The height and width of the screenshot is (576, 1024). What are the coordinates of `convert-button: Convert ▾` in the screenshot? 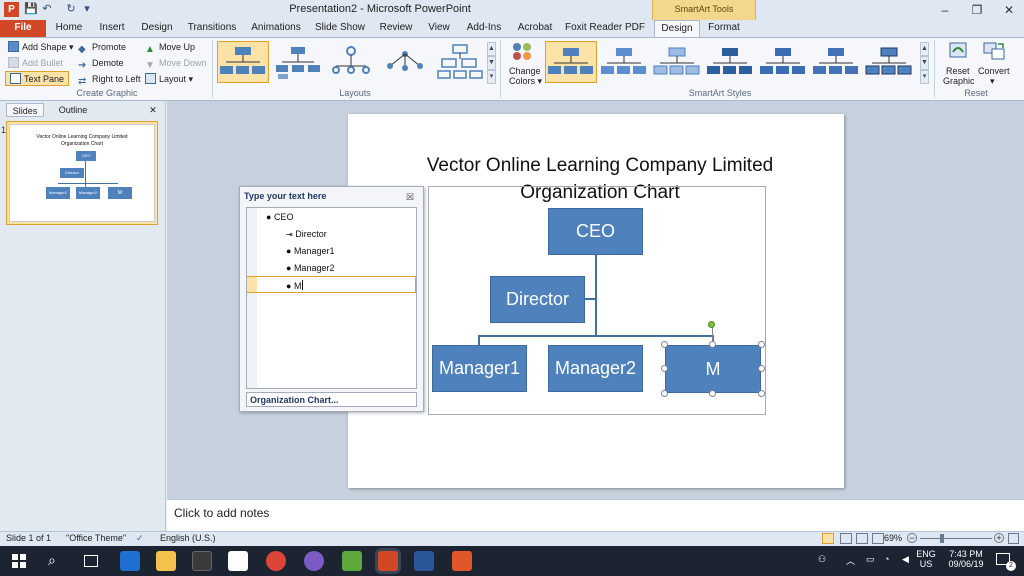 It's located at (994, 63).